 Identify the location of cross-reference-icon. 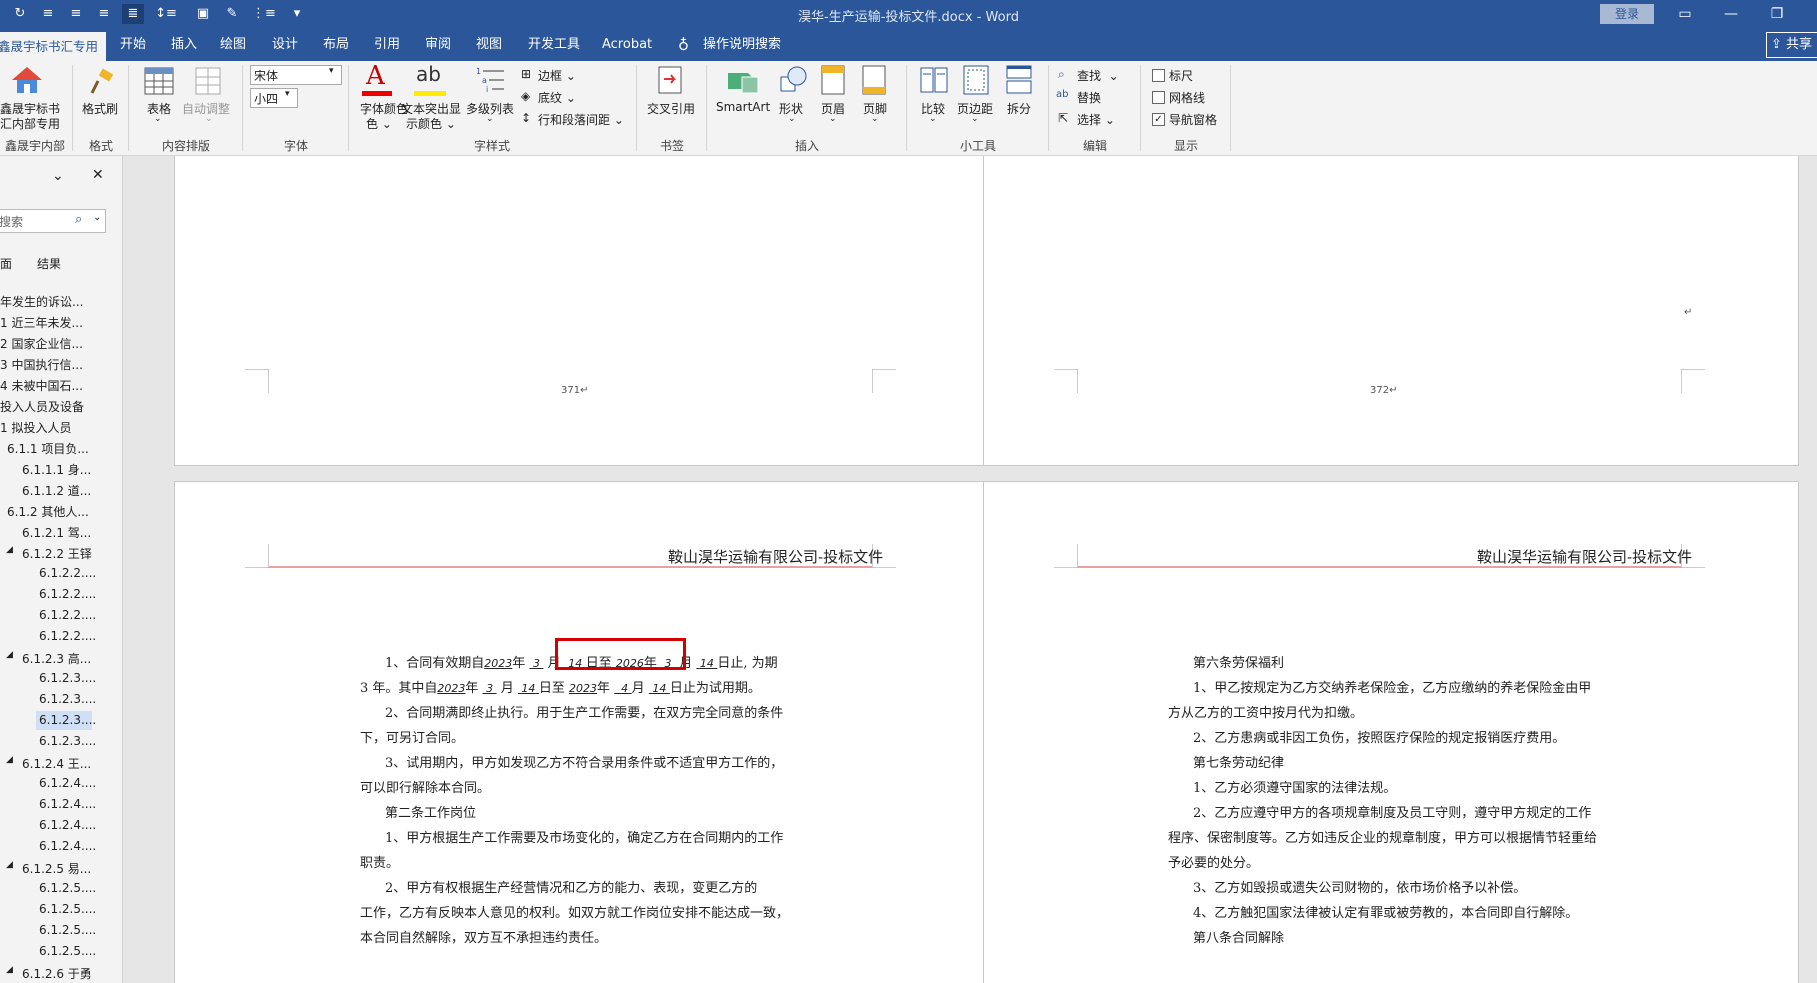
(671, 80).